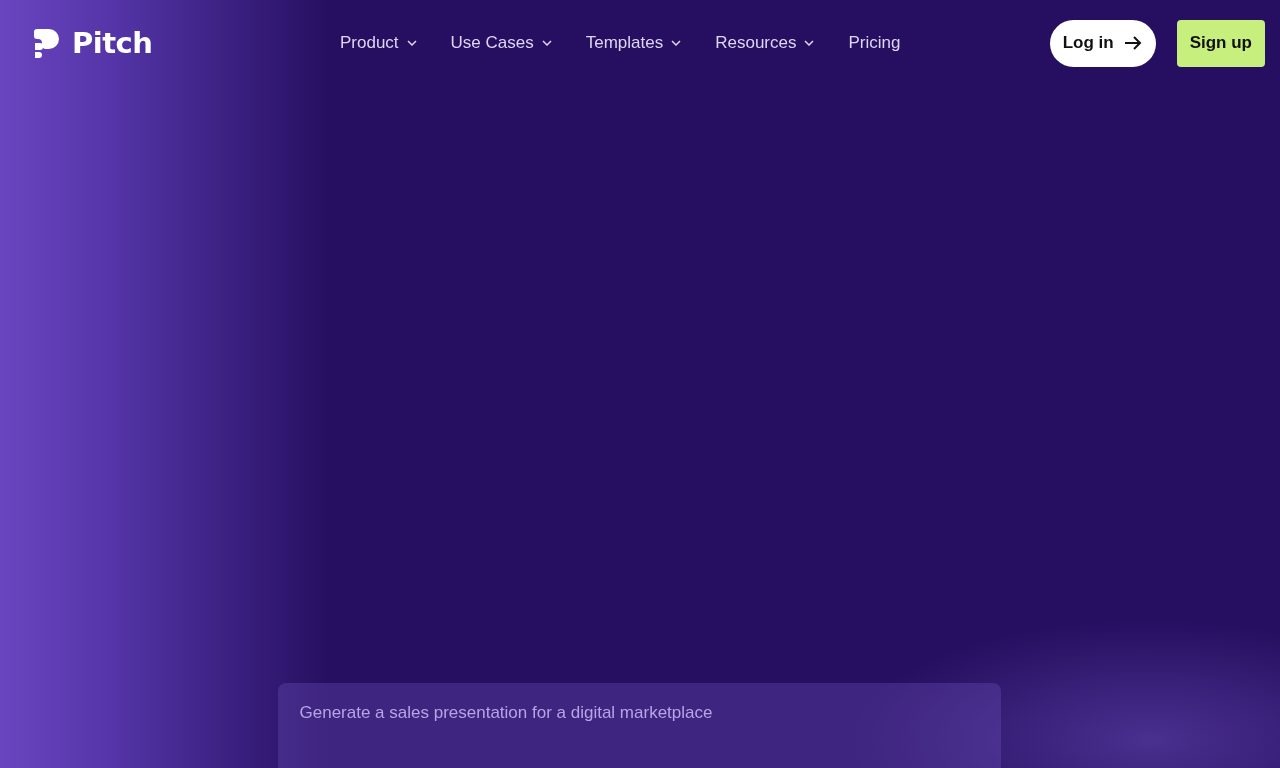  Describe the element at coordinates (765, 43) in the screenshot. I see `nav-link: Resources` at that location.